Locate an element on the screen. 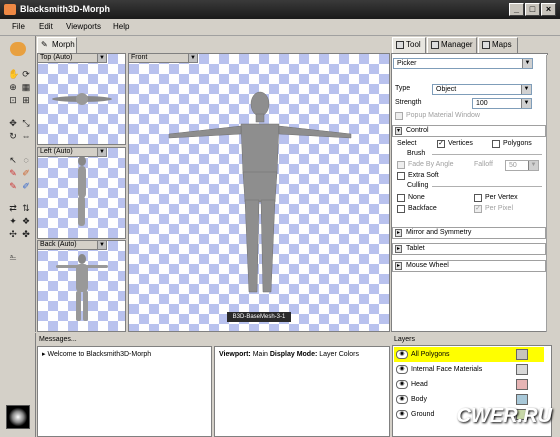 The width and height of the screenshot is (560, 437). menu-viewports: Viewports is located at coordinates (83, 26).